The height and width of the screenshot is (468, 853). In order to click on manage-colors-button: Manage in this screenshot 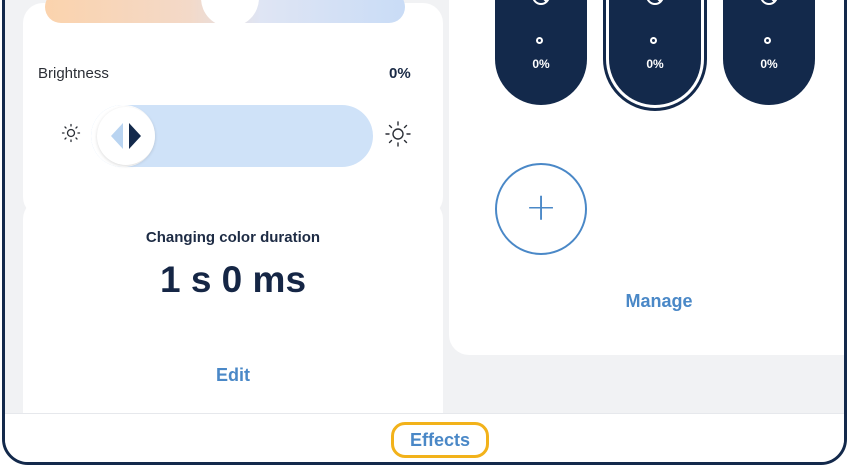, I will do `click(659, 301)`.